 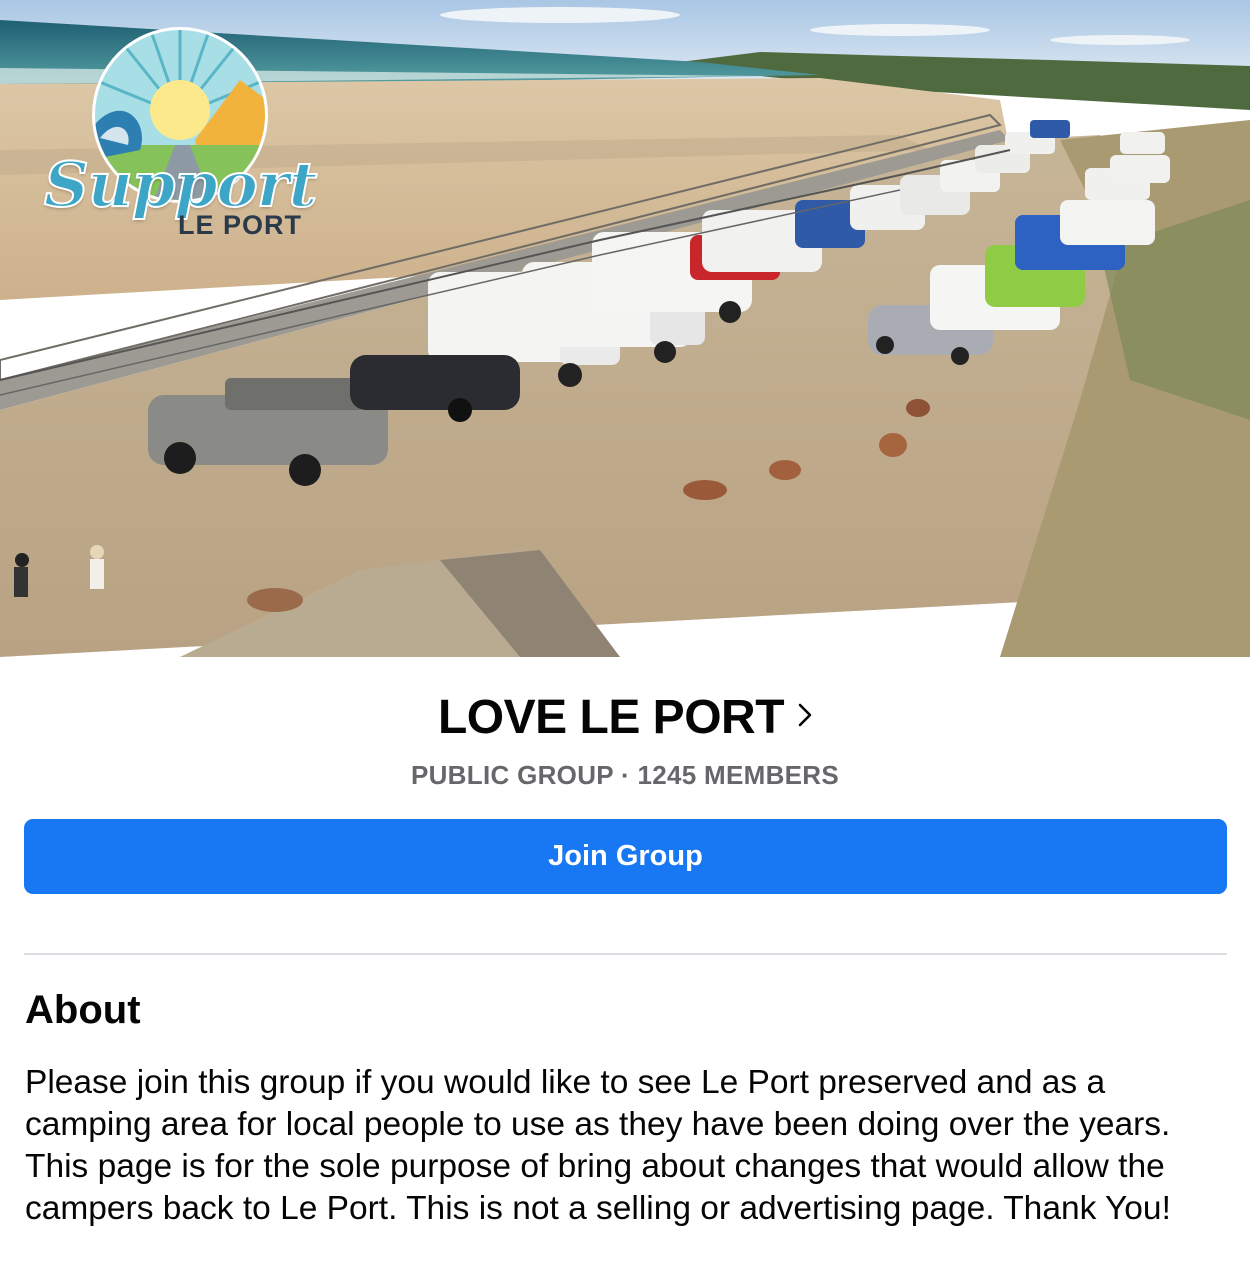 I want to click on support-le-port-logo: Support LE PORT, so click(x=179, y=135).